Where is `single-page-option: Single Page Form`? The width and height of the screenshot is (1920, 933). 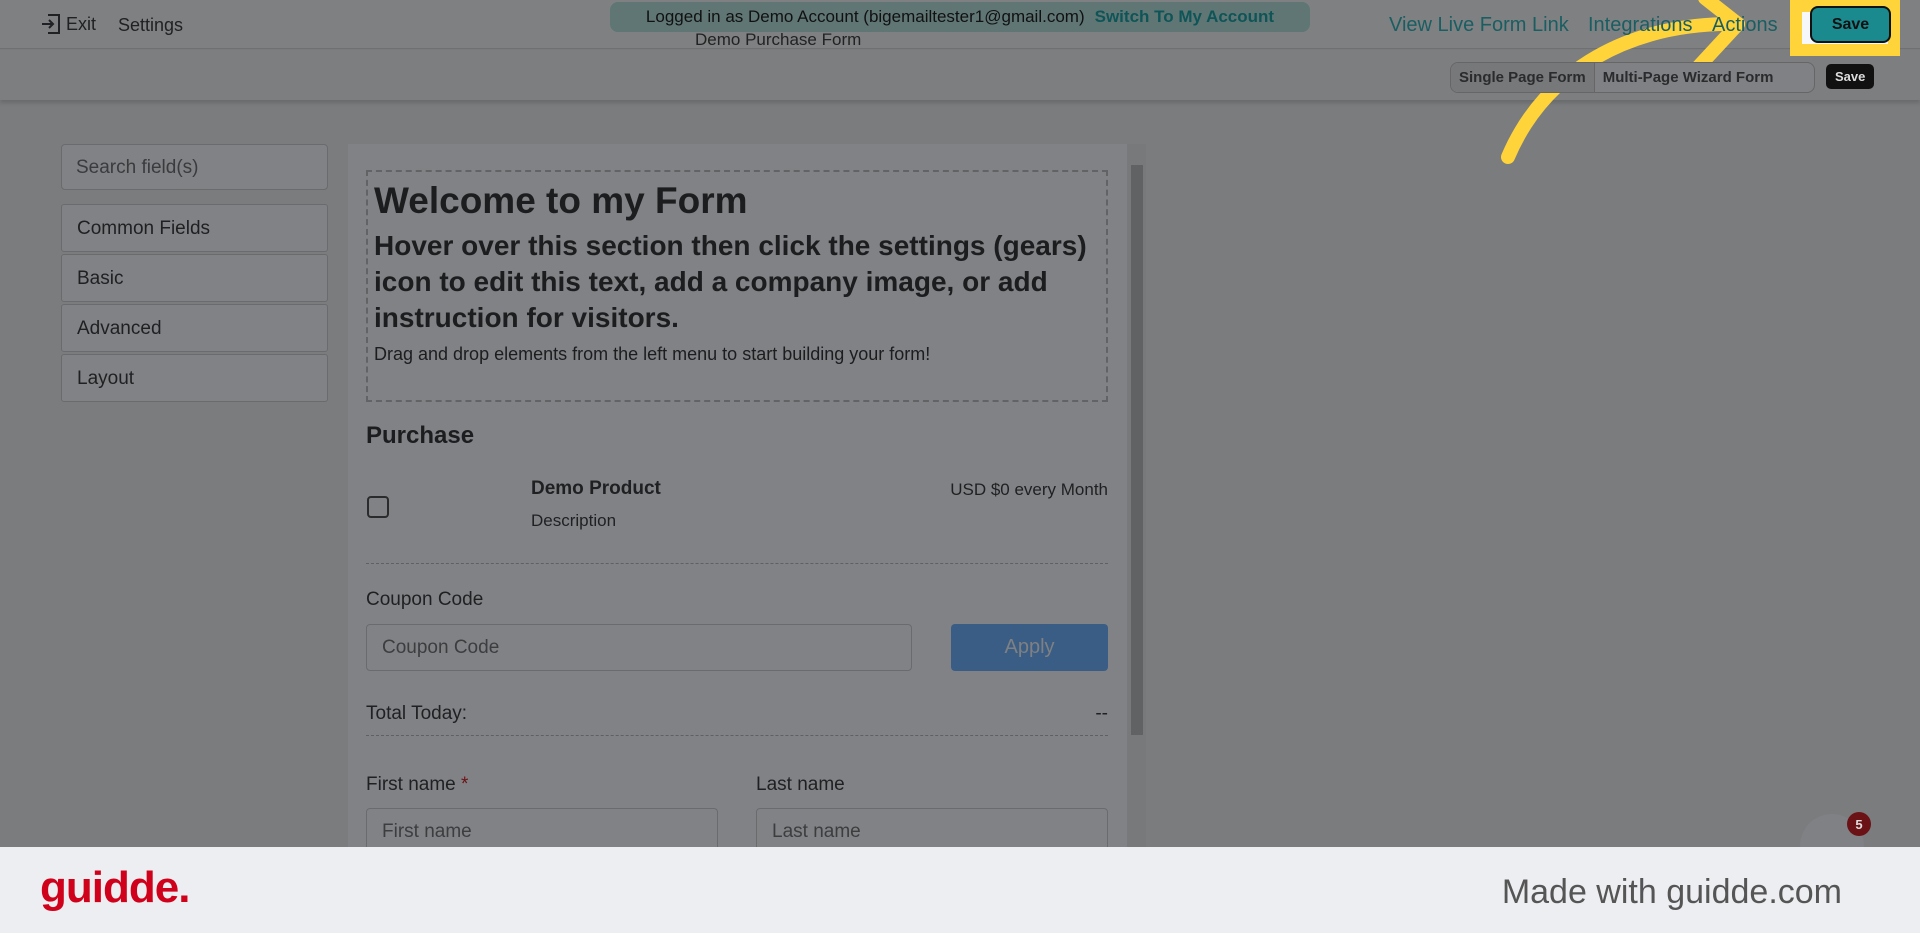 single-page-option: Single Page Form is located at coordinates (1523, 77).